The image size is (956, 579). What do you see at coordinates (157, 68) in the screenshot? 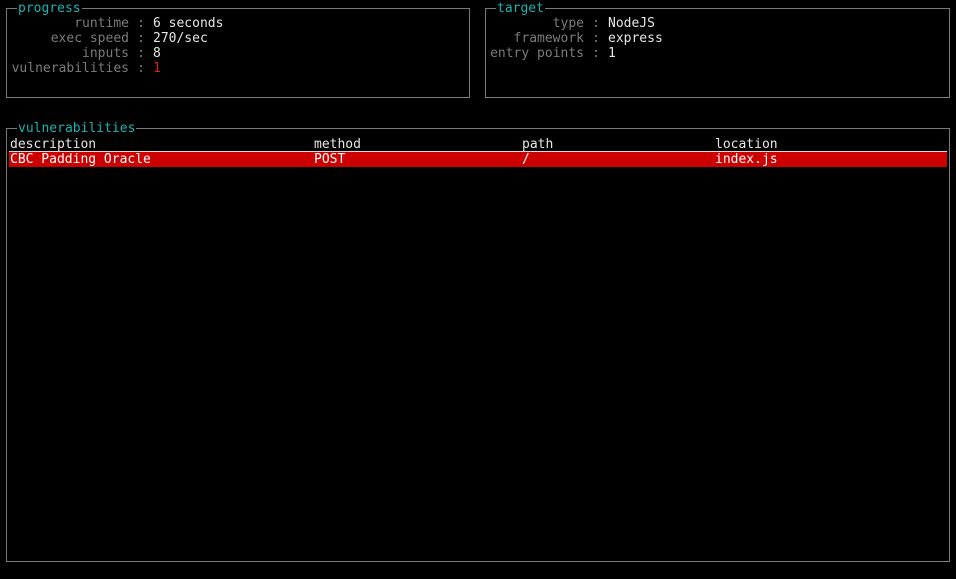
I see `stat-value-alert: 1` at bounding box center [157, 68].